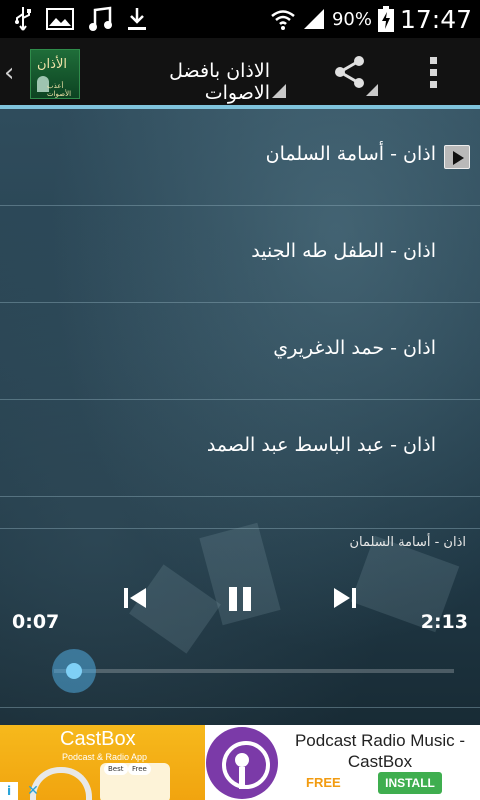  Describe the element at coordinates (240, 707) in the screenshot. I see `player-divider` at that location.